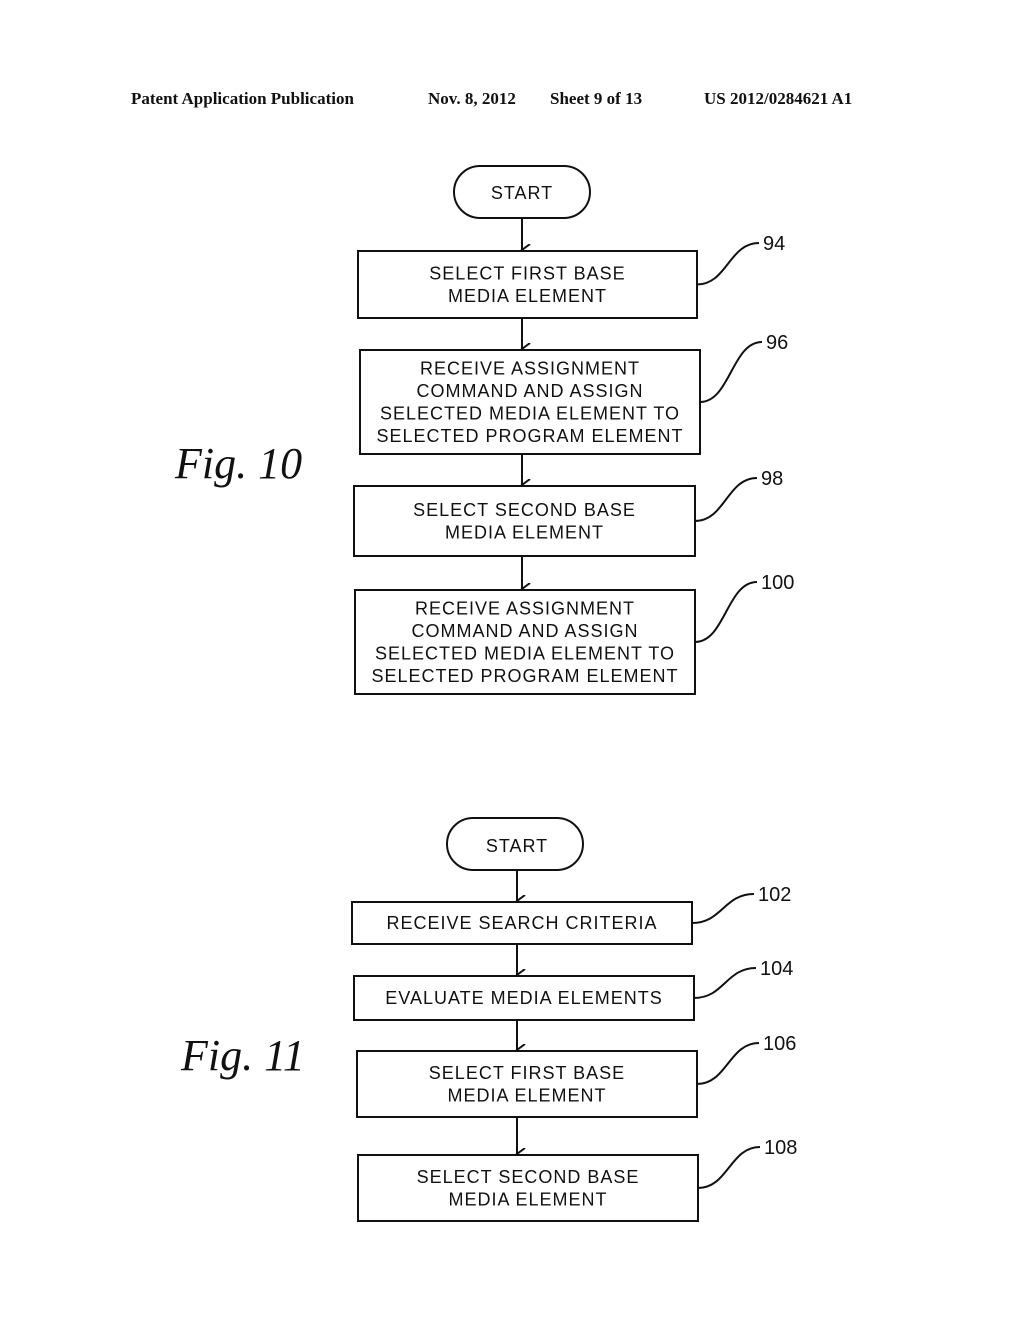 This screenshot has width=1024, height=1320. What do you see at coordinates (777, 343) in the screenshot?
I see `reference-numeral: 96` at bounding box center [777, 343].